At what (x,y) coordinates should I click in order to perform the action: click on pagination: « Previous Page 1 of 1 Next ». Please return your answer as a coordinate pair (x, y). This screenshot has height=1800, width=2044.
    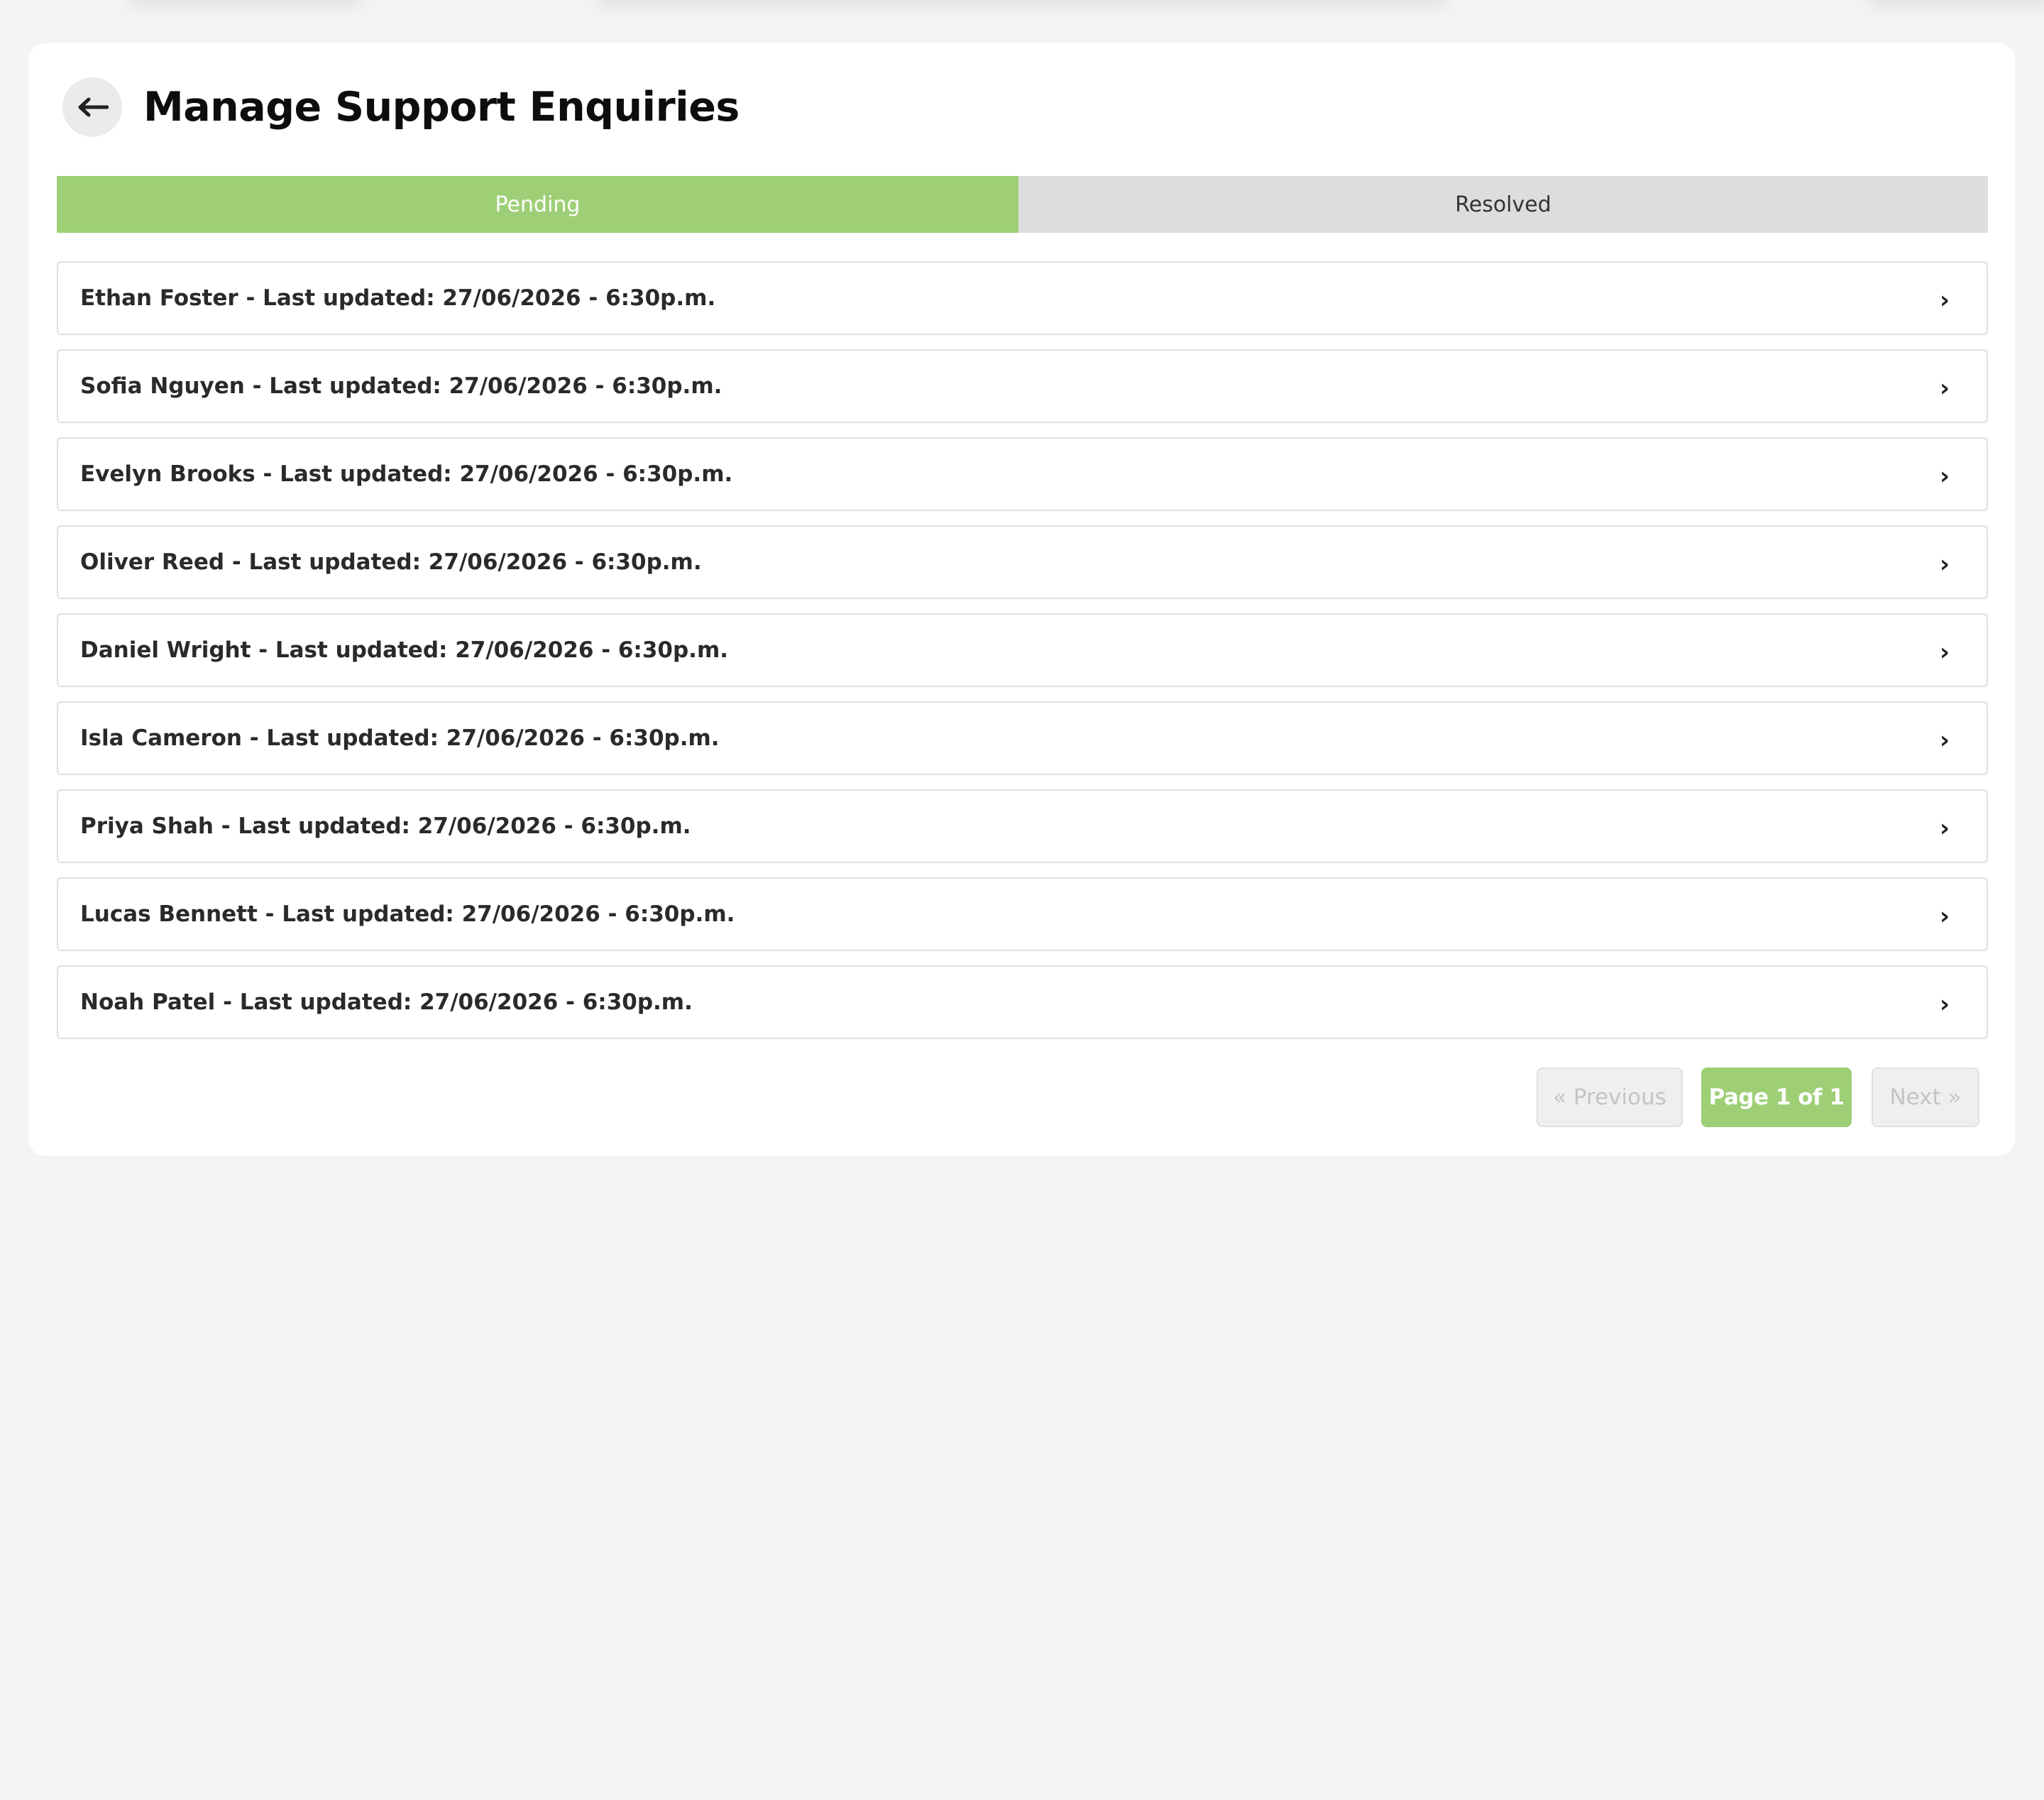
    Looking at the image, I should click on (1758, 1097).